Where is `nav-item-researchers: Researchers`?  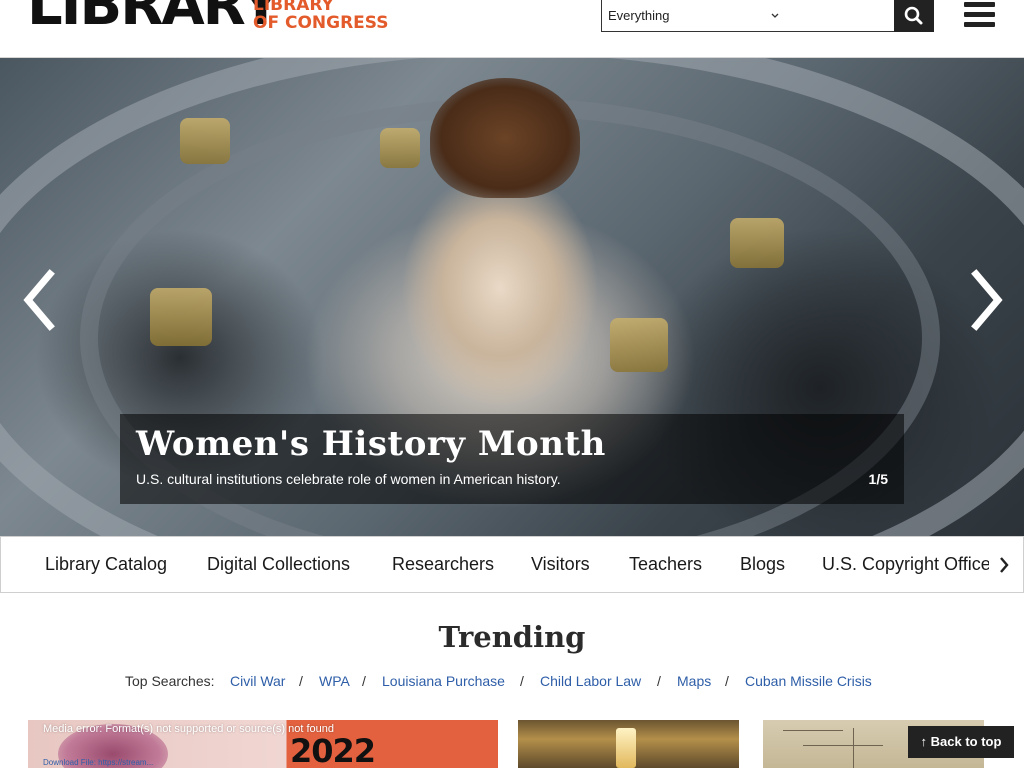 nav-item-researchers: Researchers is located at coordinates (443, 564).